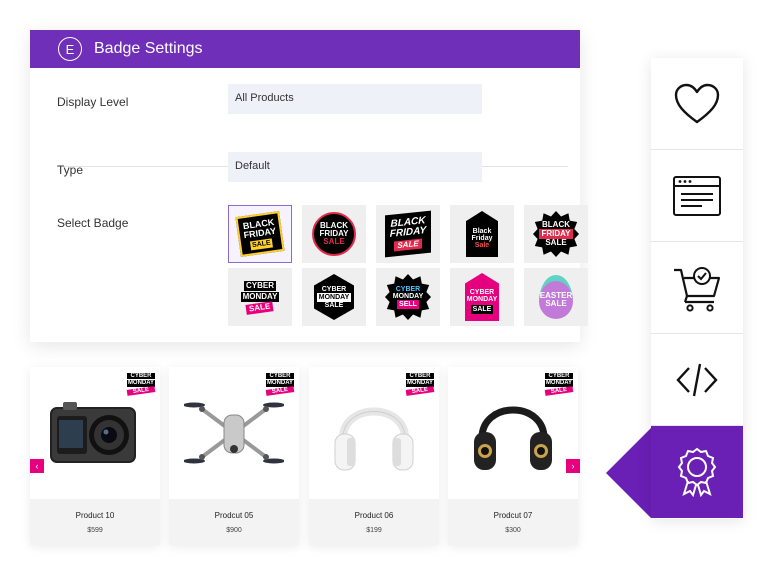 The height and width of the screenshot is (576, 774). I want to click on badge-graphic: CYBER MONDAY SELL, so click(408, 297).